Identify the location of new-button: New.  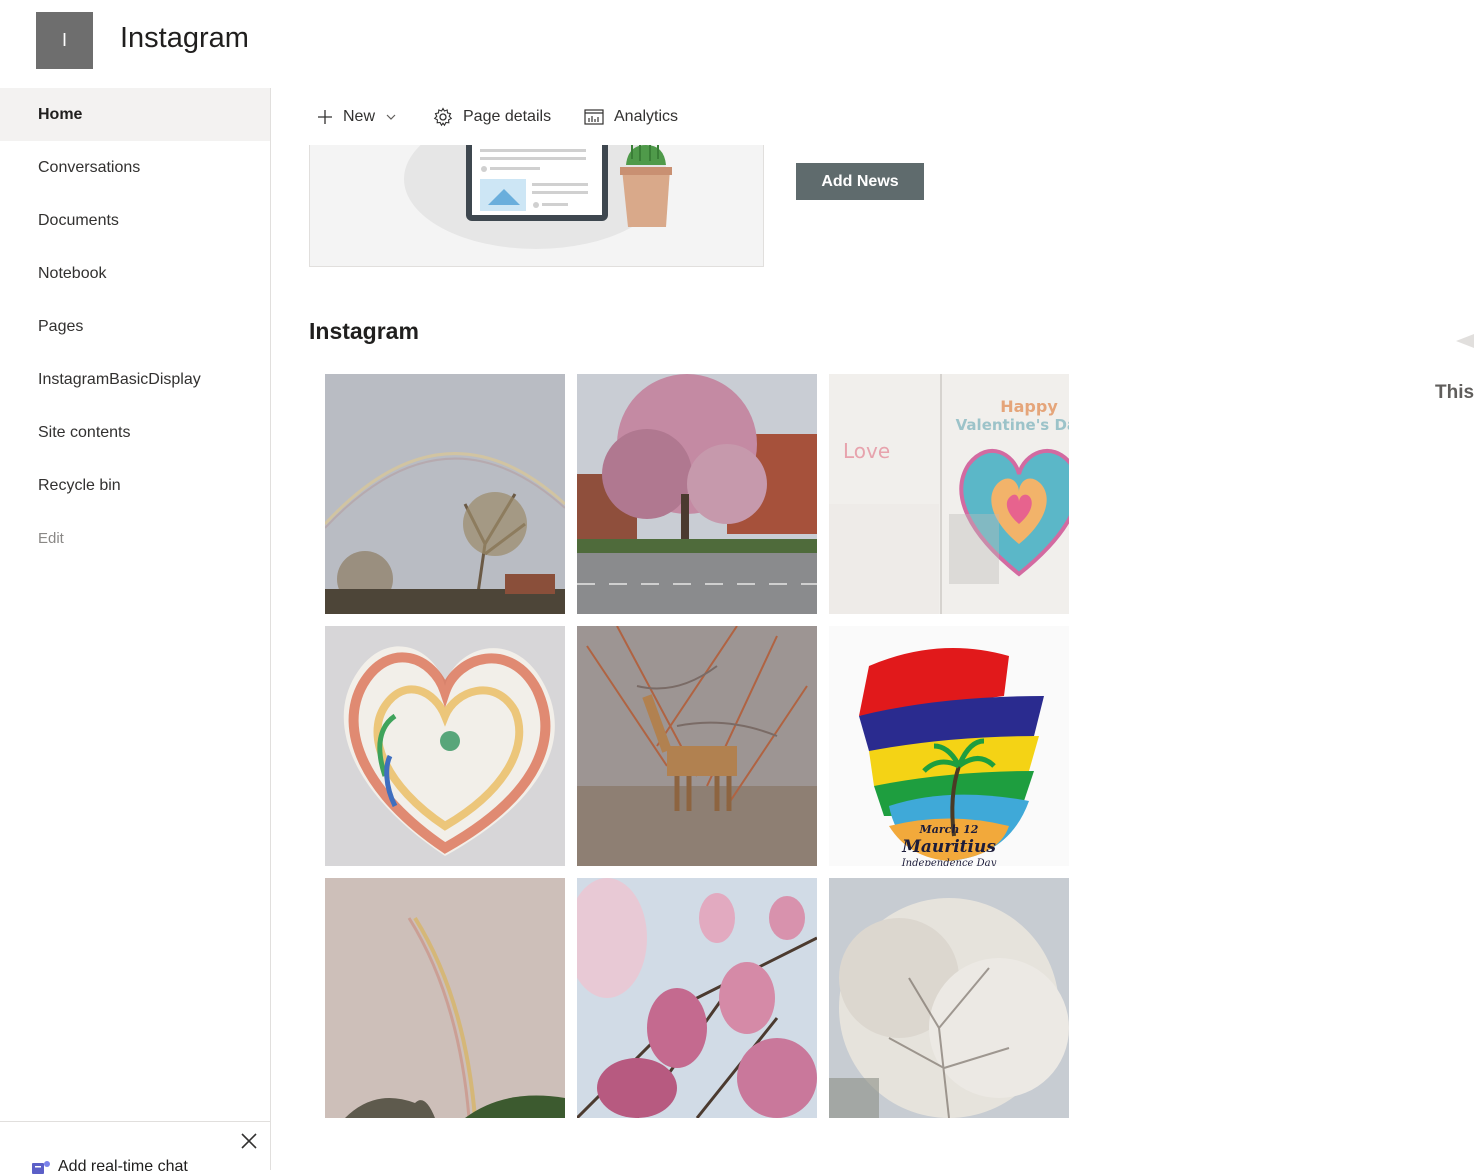
(357, 117).